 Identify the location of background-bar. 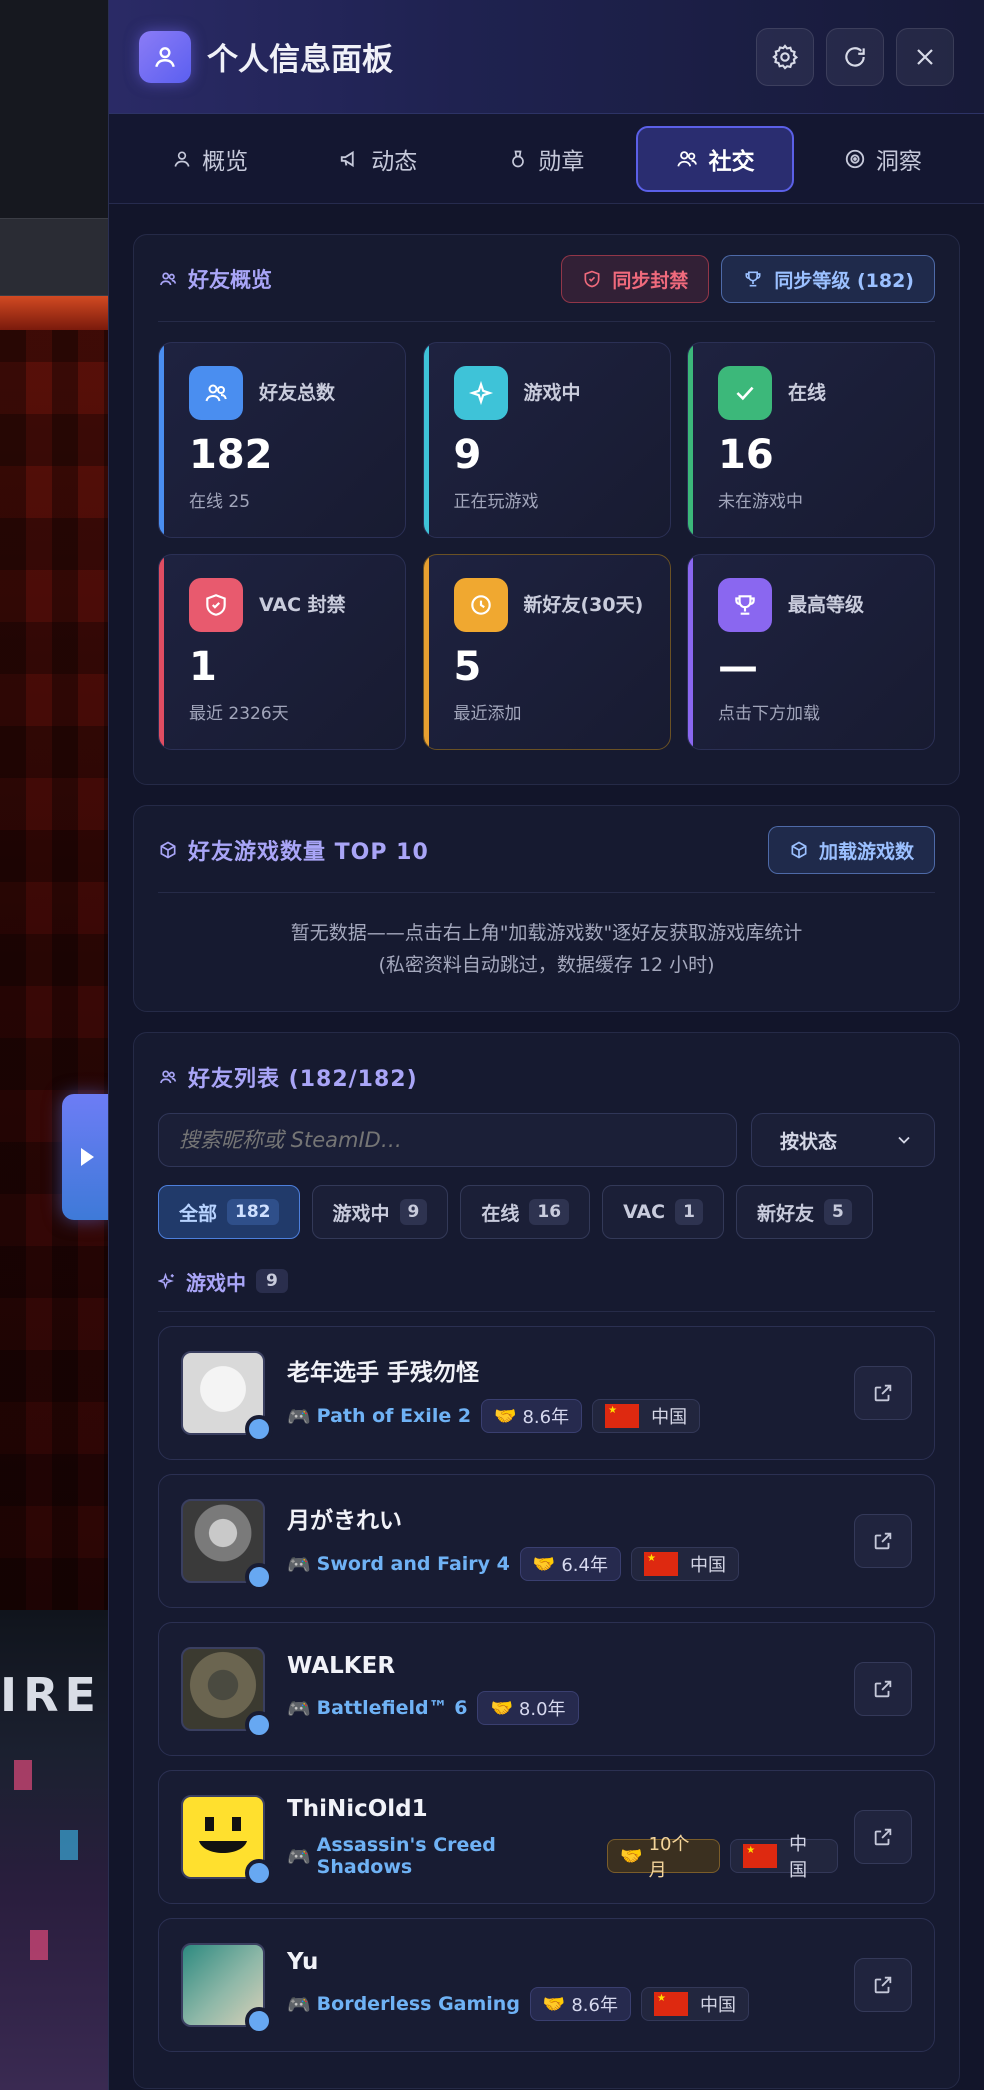
(54, 257).